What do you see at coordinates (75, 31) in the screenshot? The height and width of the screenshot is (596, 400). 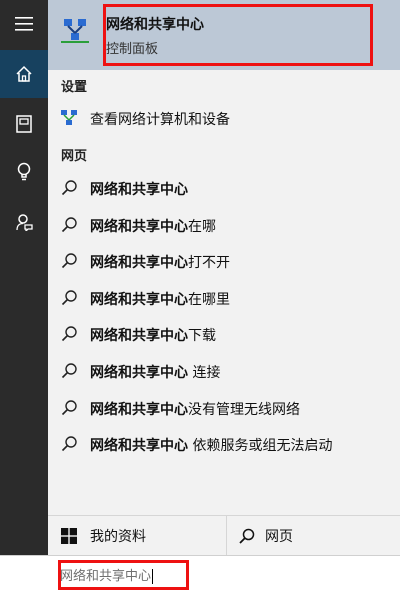 I see `network-sharing-center-icon` at bounding box center [75, 31].